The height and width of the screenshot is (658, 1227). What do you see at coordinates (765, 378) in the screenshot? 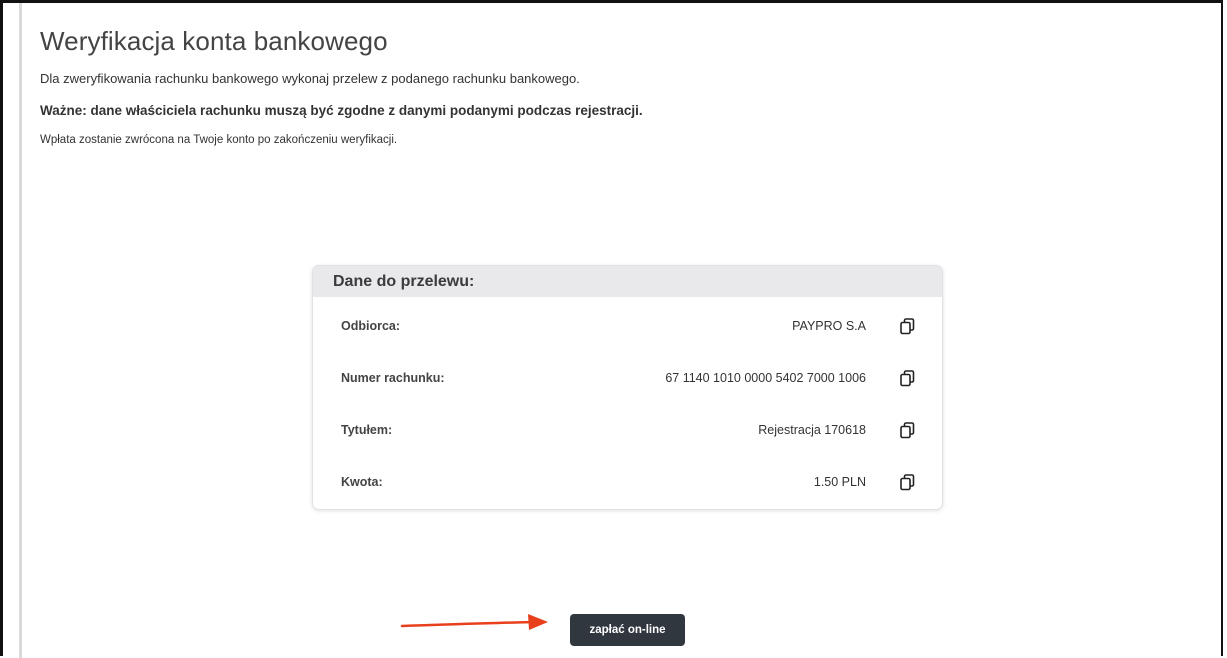
I see `account-number-value: 67 1140 1010 0000 5402 7000 1006` at bounding box center [765, 378].